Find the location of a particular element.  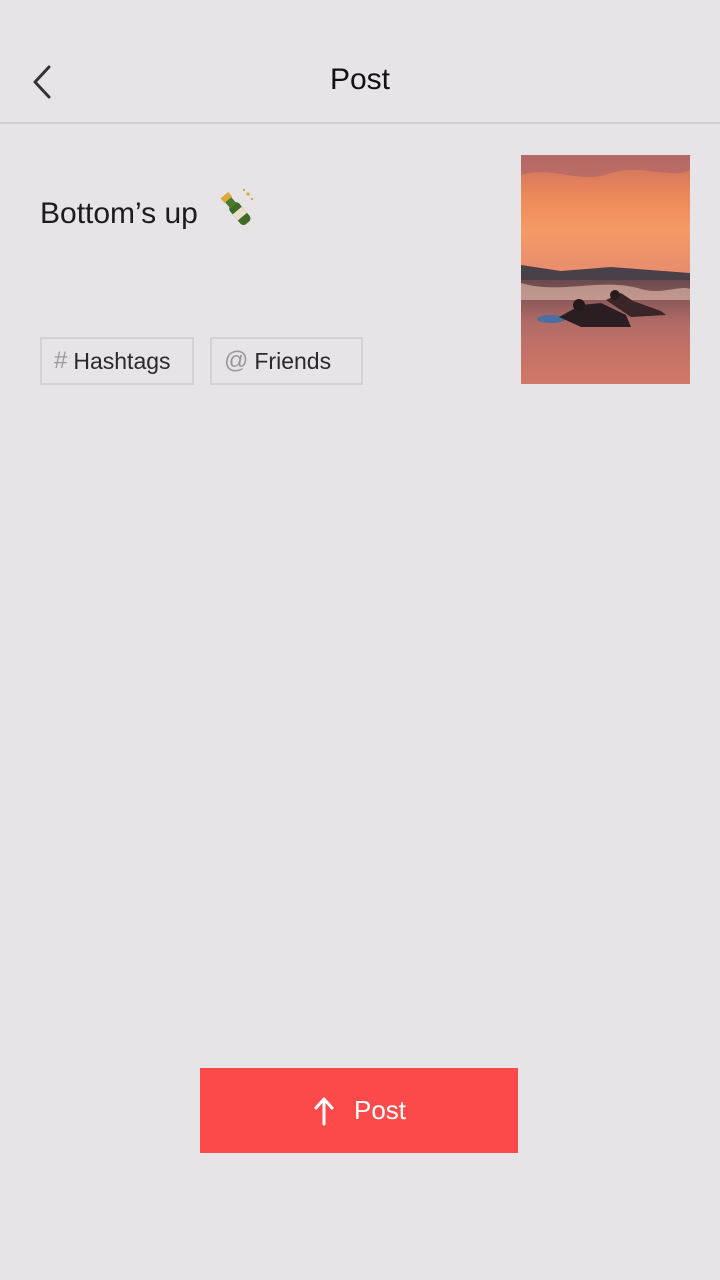

chevron-left-icon is located at coordinates (42, 82).